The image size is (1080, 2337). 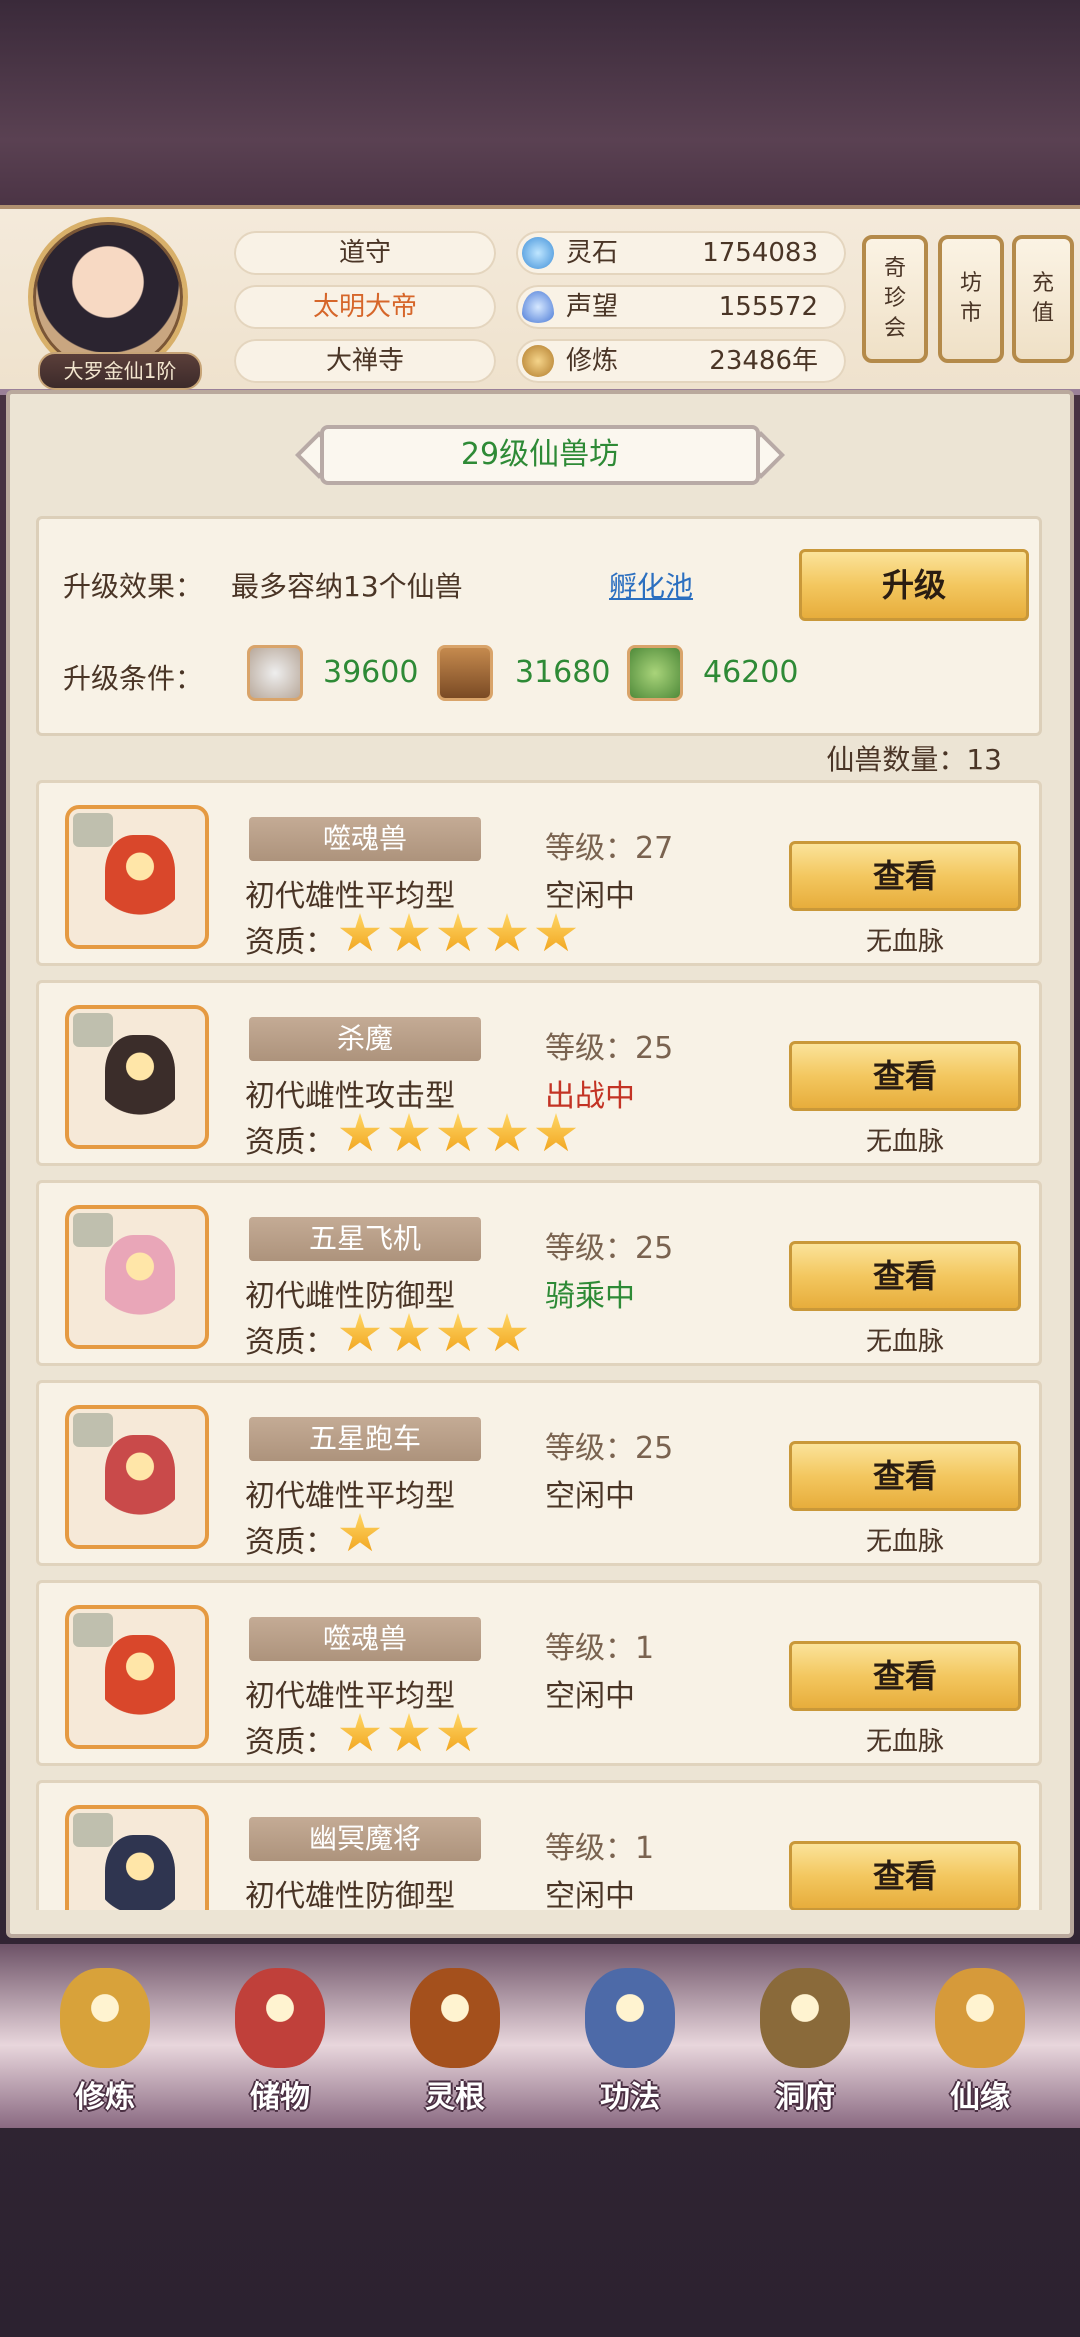 I want to click on beast-type: 初代雄性防御型, so click(x=350, y=1894).